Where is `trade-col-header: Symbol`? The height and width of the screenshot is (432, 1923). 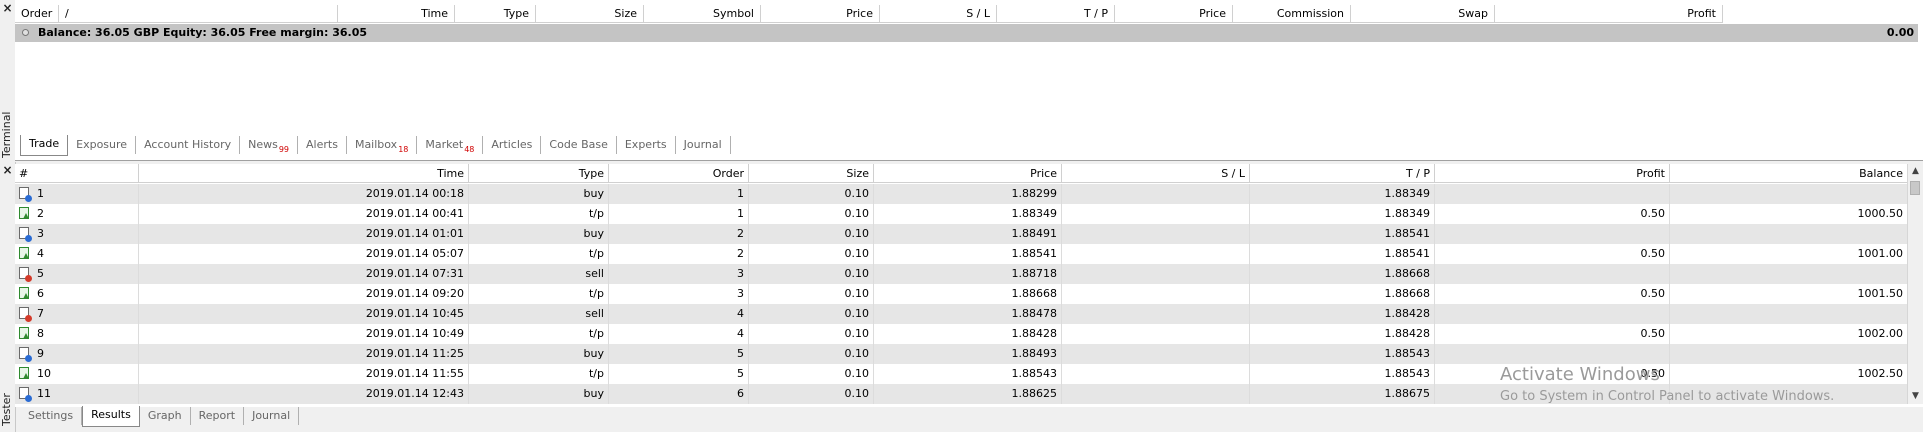 trade-col-header: Symbol is located at coordinates (702, 14).